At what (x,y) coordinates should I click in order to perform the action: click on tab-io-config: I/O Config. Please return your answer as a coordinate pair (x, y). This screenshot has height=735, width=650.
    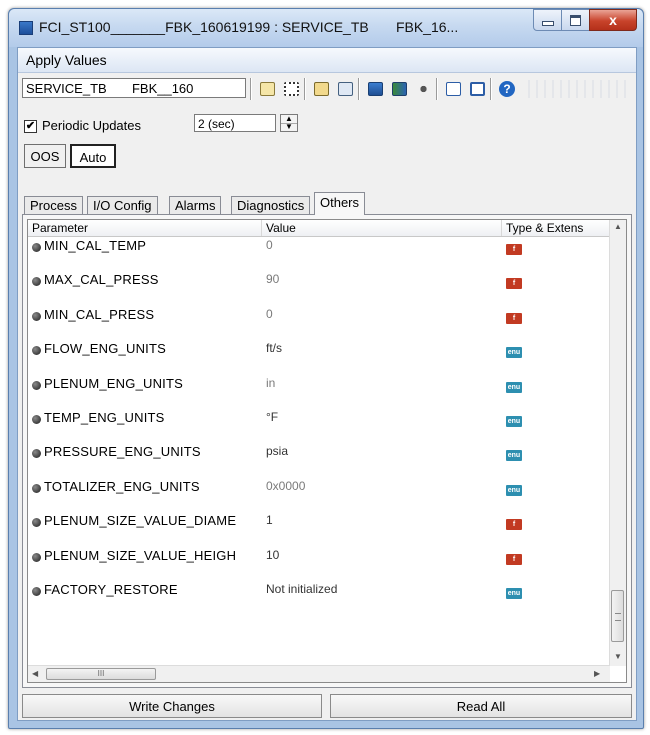
    Looking at the image, I should click on (122, 205).